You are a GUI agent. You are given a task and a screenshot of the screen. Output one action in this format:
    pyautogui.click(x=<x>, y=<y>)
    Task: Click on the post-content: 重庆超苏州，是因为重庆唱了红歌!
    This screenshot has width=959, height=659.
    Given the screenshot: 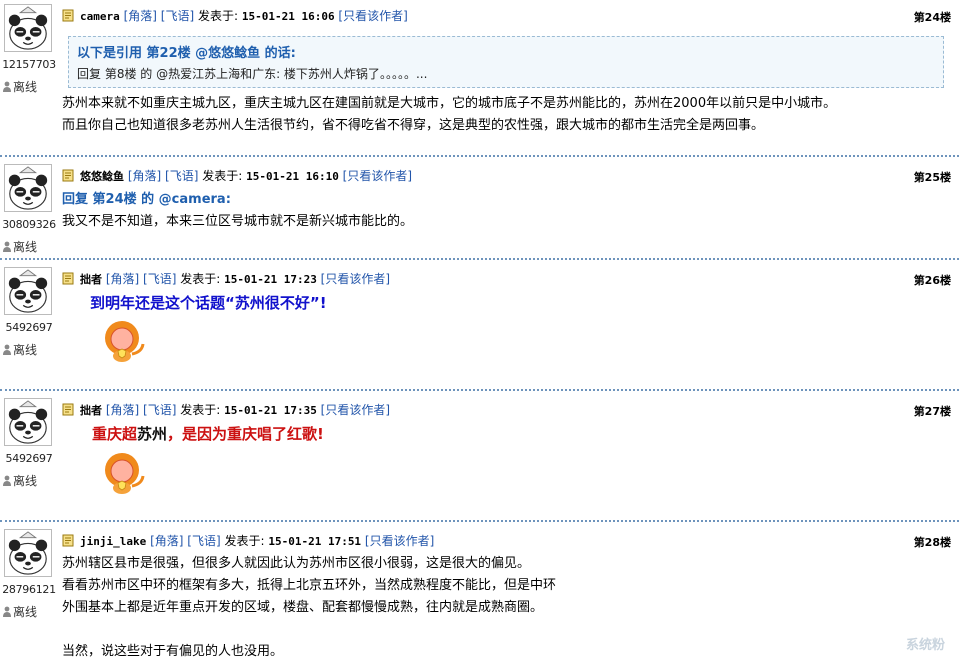 What is the action you would take?
    pyautogui.click(x=208, y=435)
    